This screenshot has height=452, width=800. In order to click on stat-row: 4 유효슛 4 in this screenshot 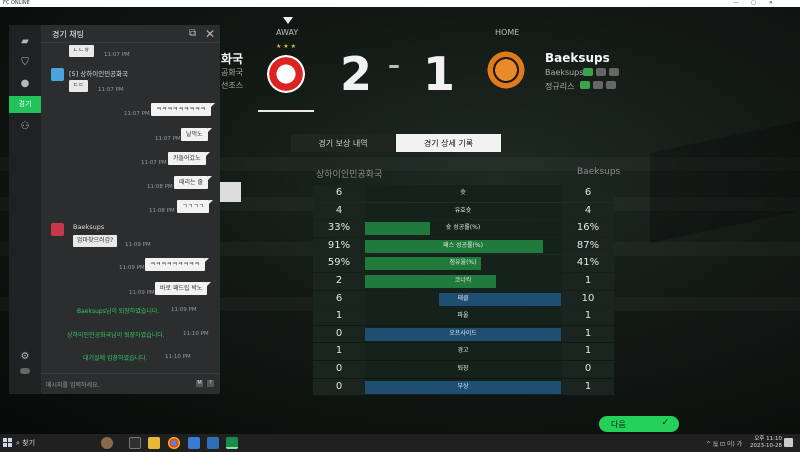, I will do `click(463, 211)`.